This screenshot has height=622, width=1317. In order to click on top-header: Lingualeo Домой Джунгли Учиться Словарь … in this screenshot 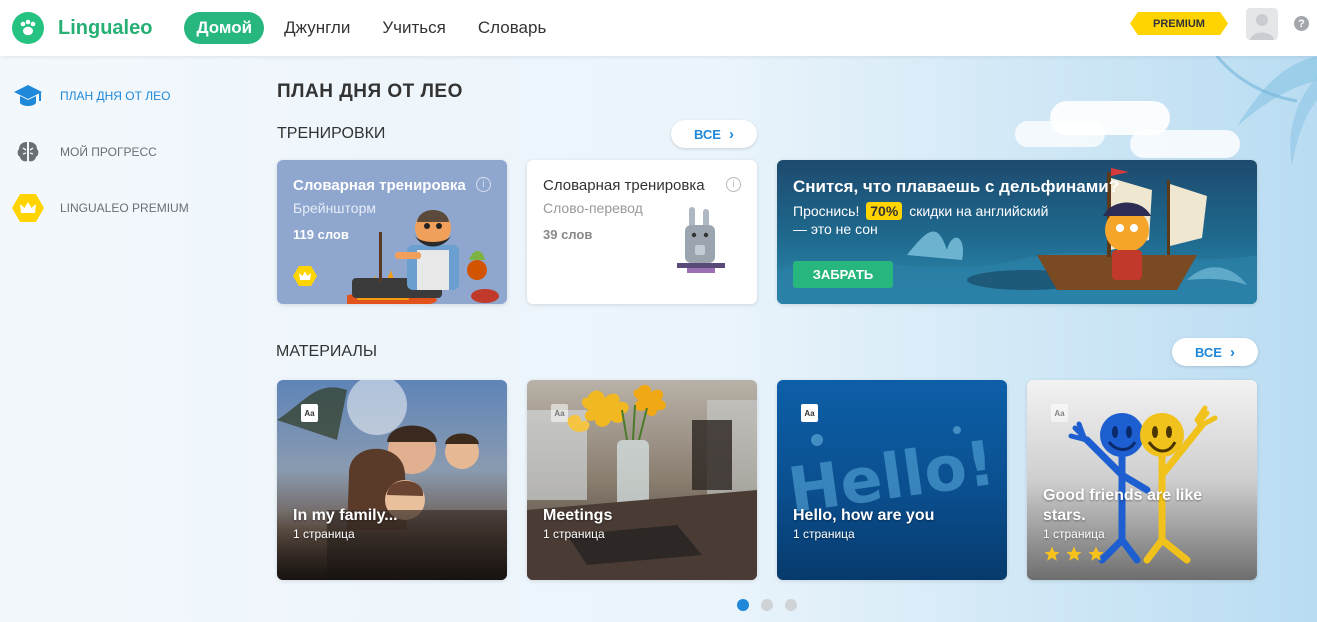, I will do `click(658, 28)`.